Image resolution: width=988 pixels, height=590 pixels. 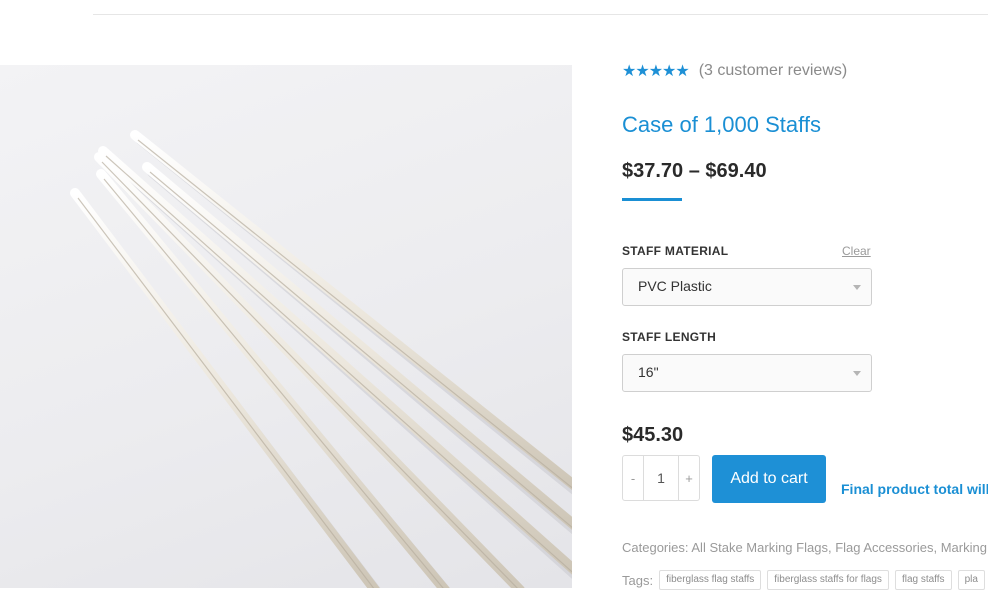 What do you see at coordinates (669, 337) in the screenshot?
I see `staff-length-label: STAFF LENGTH` at bounding box center [669, 337].